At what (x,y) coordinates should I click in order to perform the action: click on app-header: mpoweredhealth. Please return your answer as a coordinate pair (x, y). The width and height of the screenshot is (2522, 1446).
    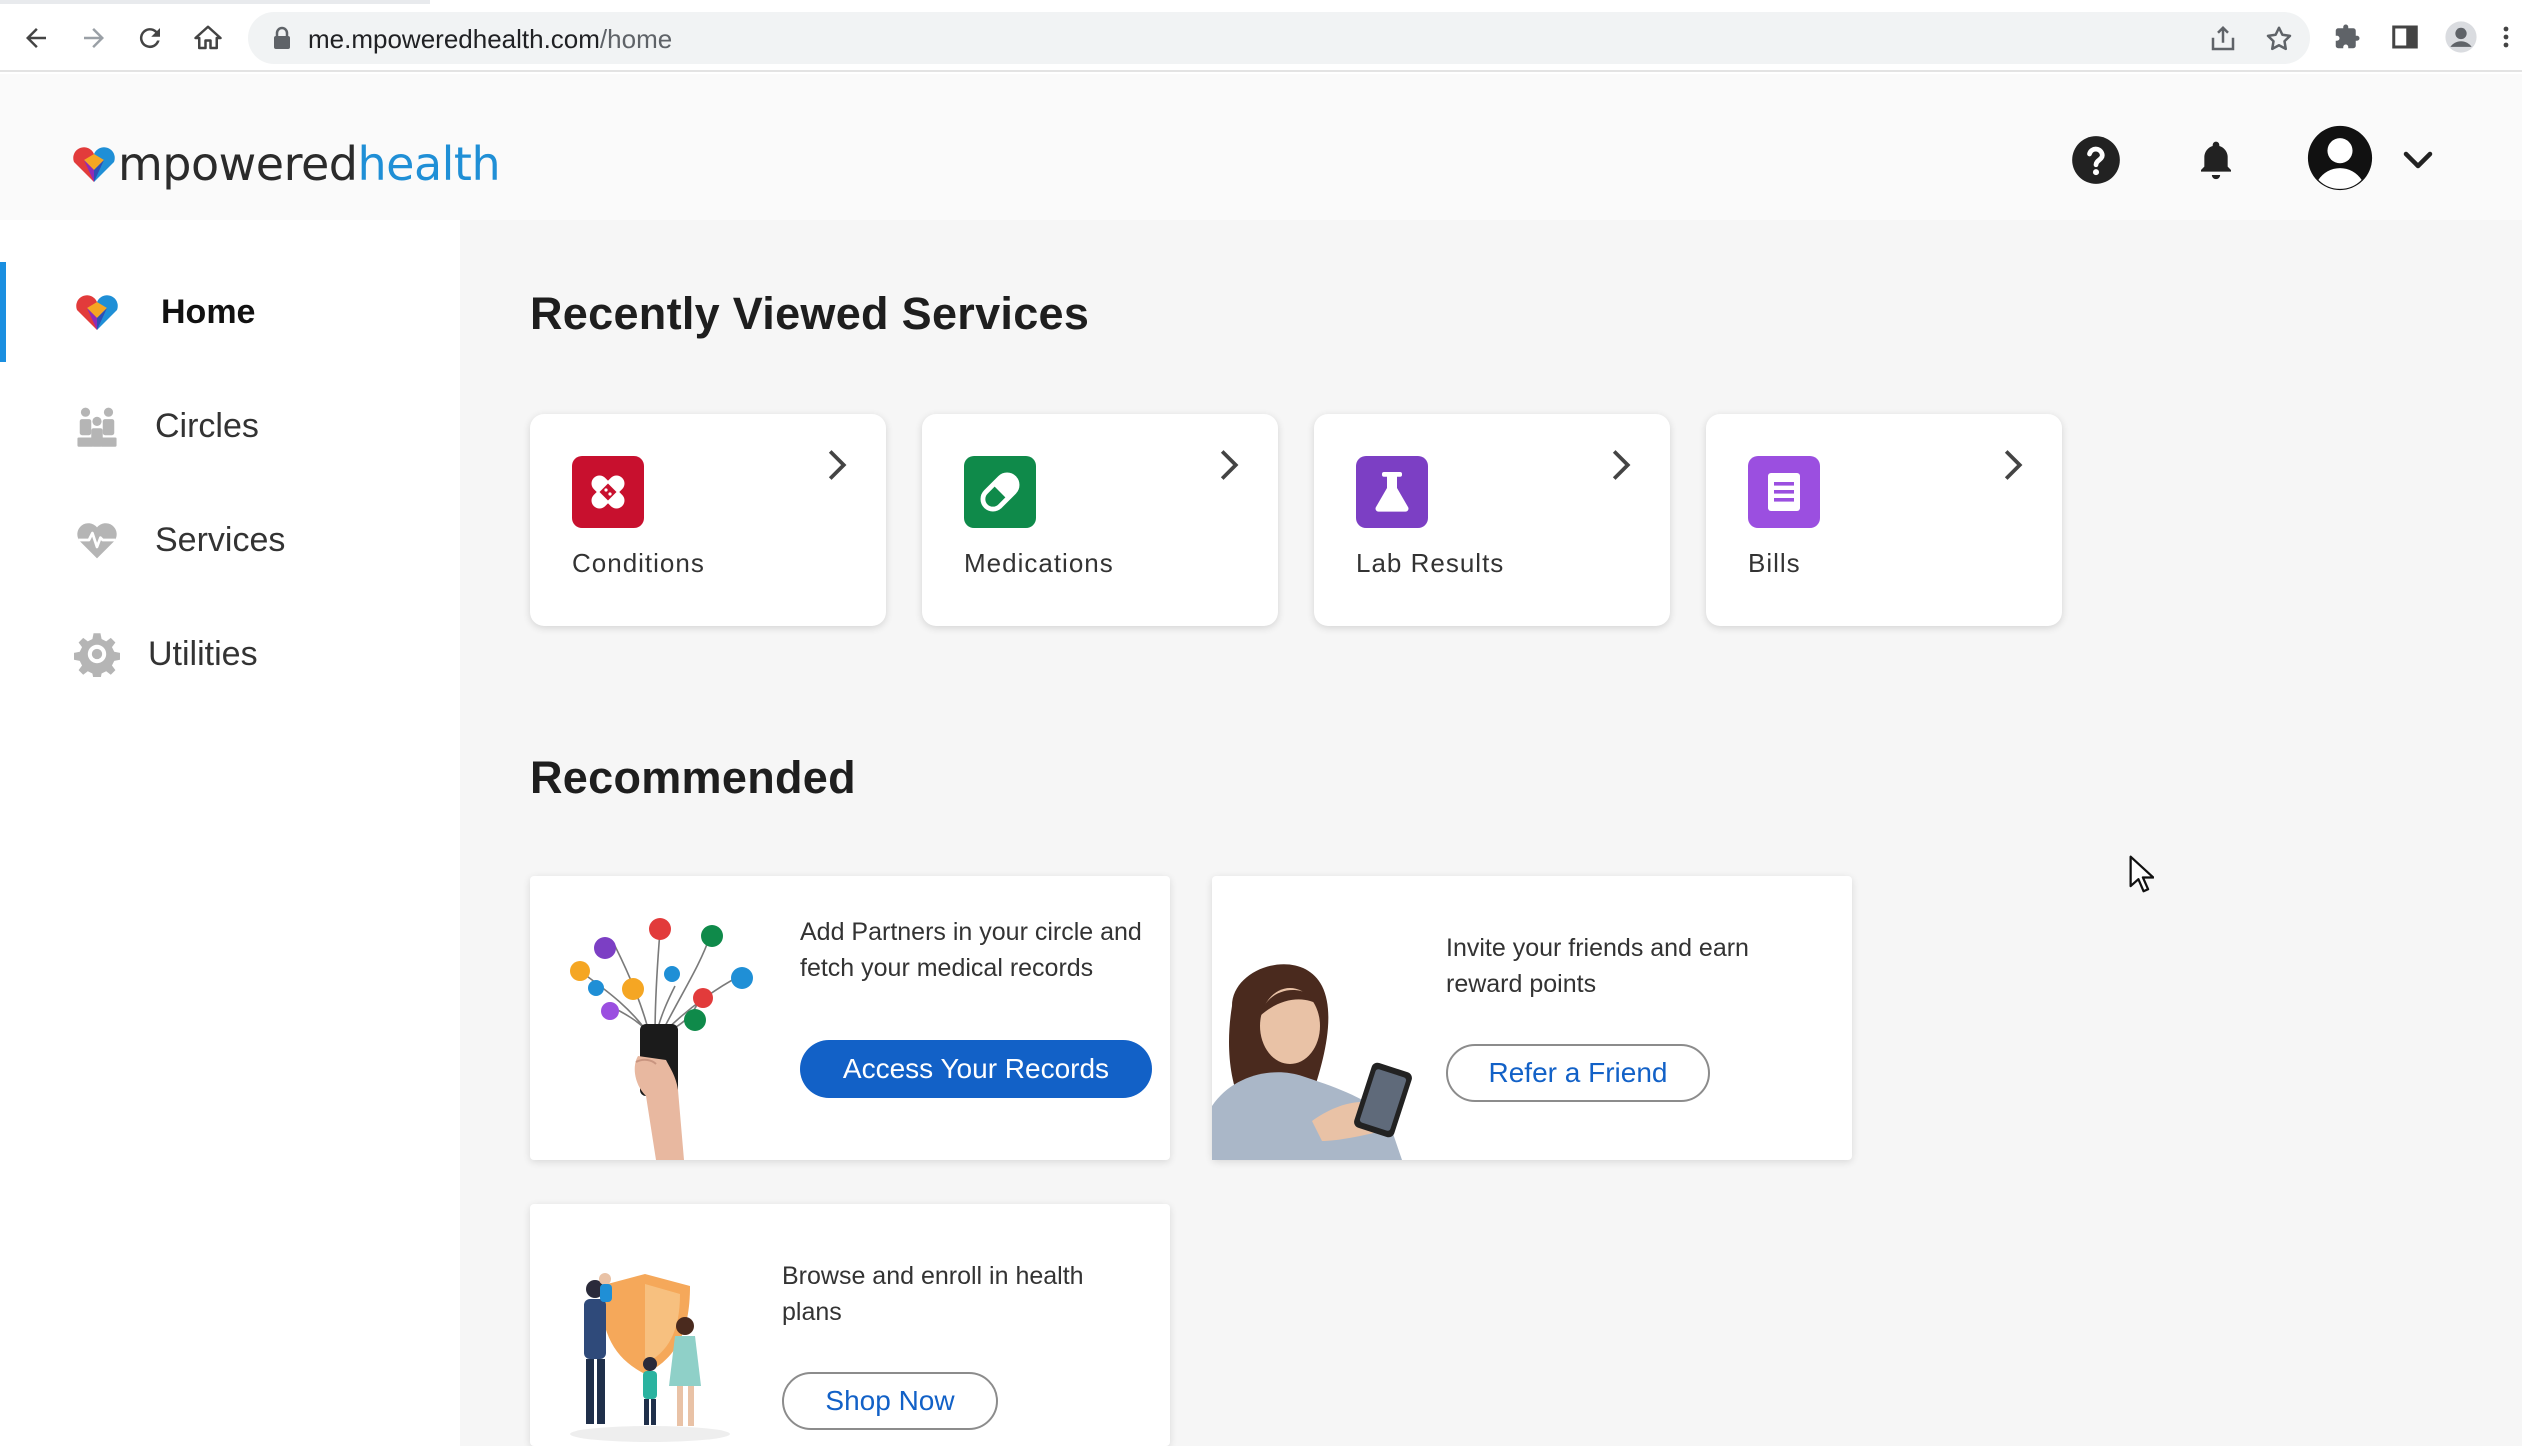
    Looking at the image, I should click on (1261, 147).